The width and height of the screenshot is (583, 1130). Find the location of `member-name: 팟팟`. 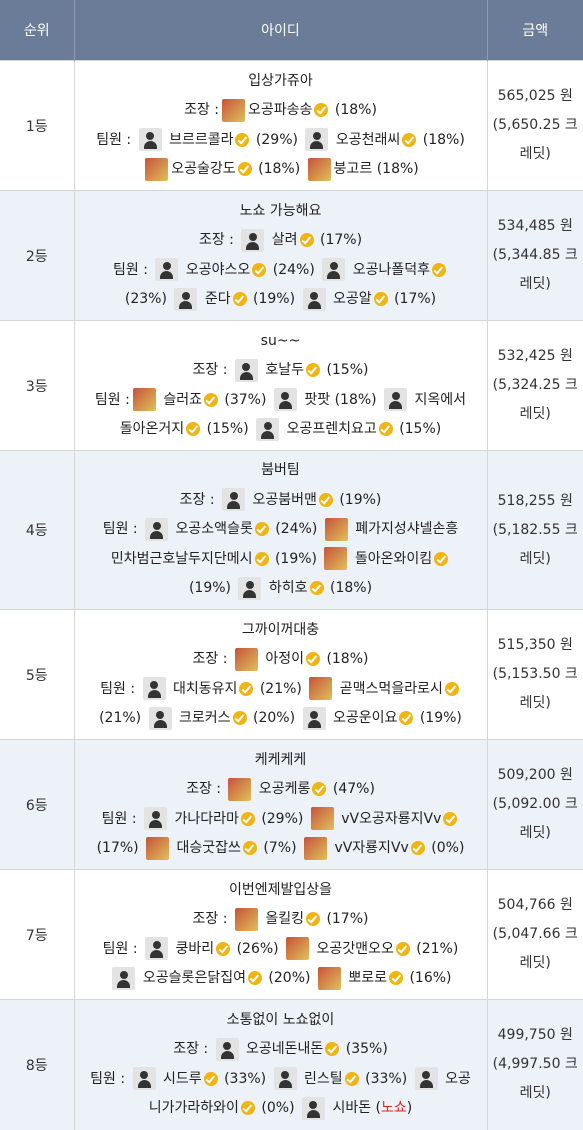

member-name: 팟팟 is located at coordinates (317, 400).